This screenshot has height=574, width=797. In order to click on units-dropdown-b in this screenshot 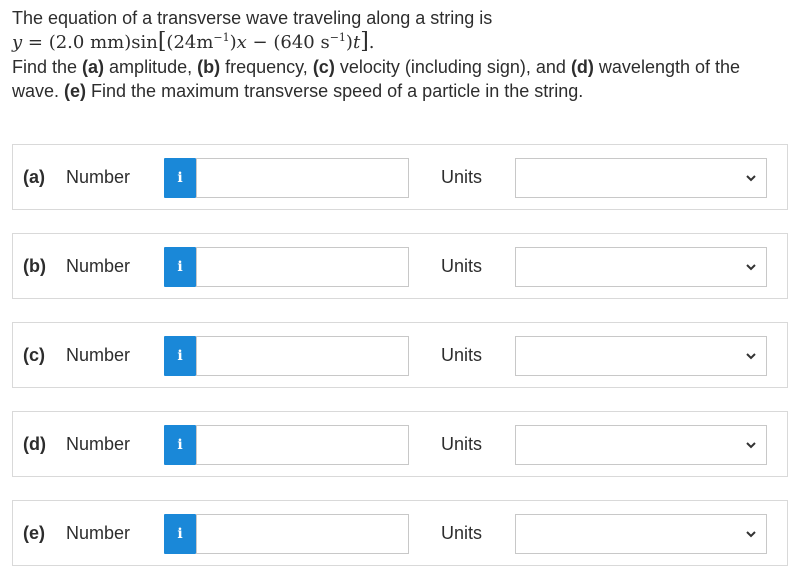, I will do `click(641, 267)`.